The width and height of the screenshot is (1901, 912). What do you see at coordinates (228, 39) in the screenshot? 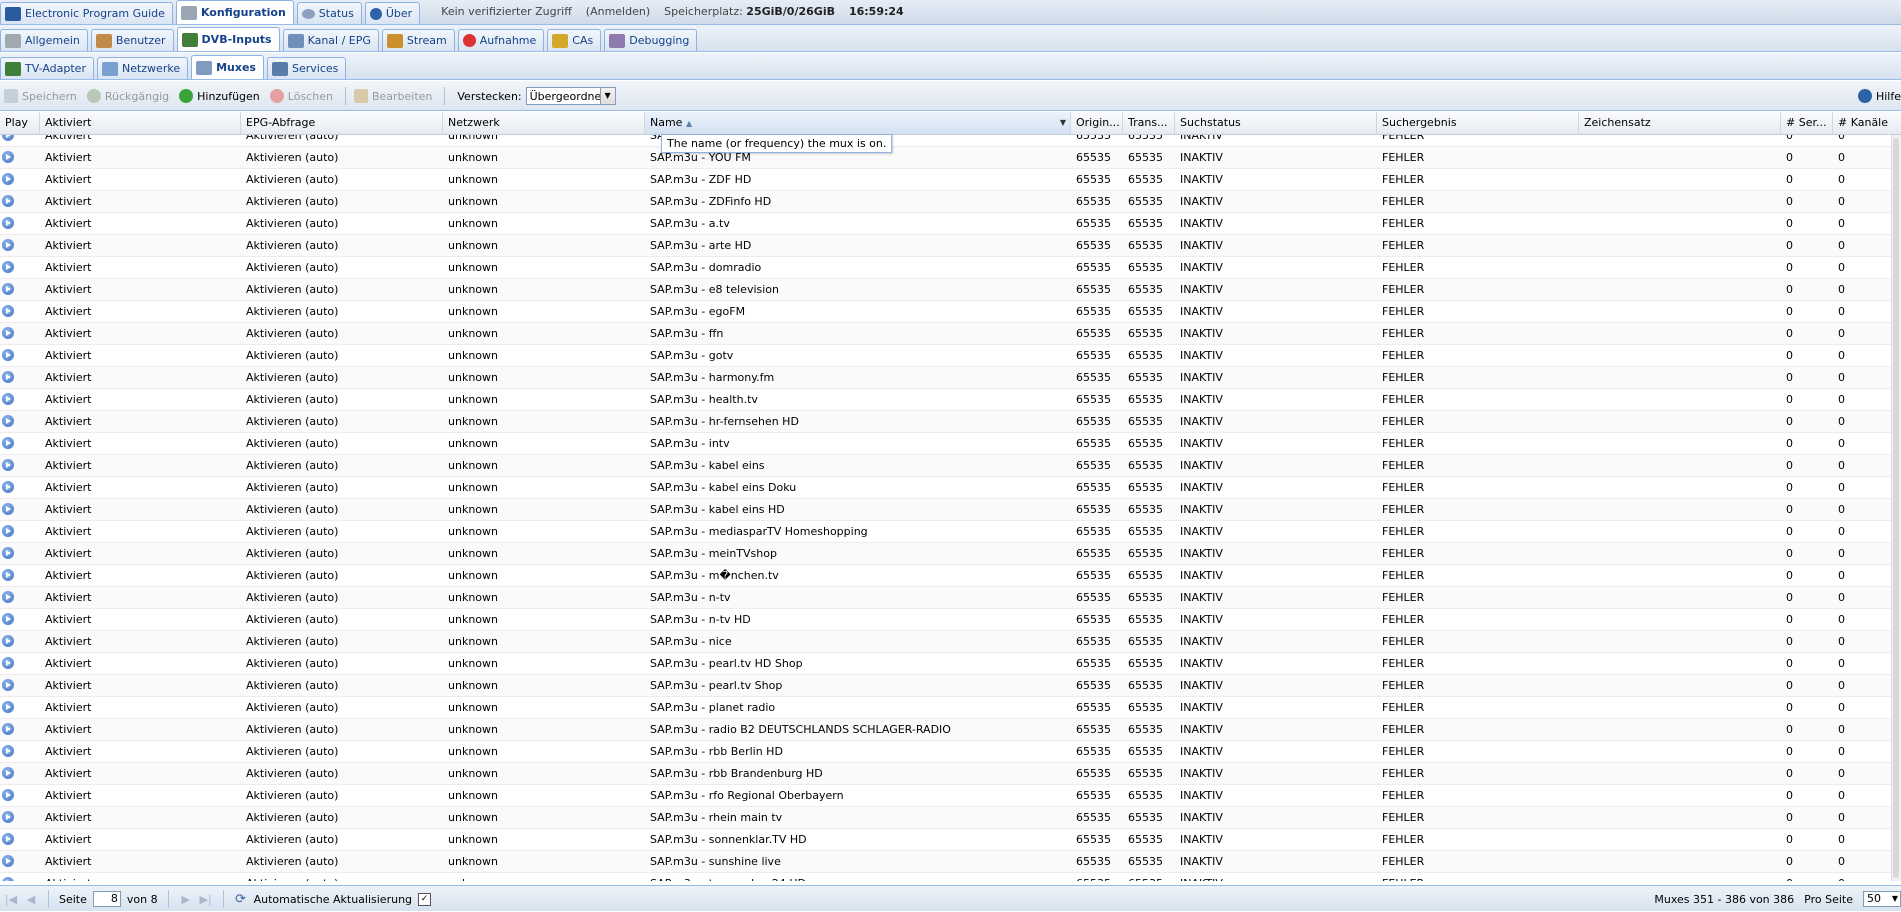
I see `tab-dvb-inputs: DVB-Inputs` at bounding box center [228, 39].